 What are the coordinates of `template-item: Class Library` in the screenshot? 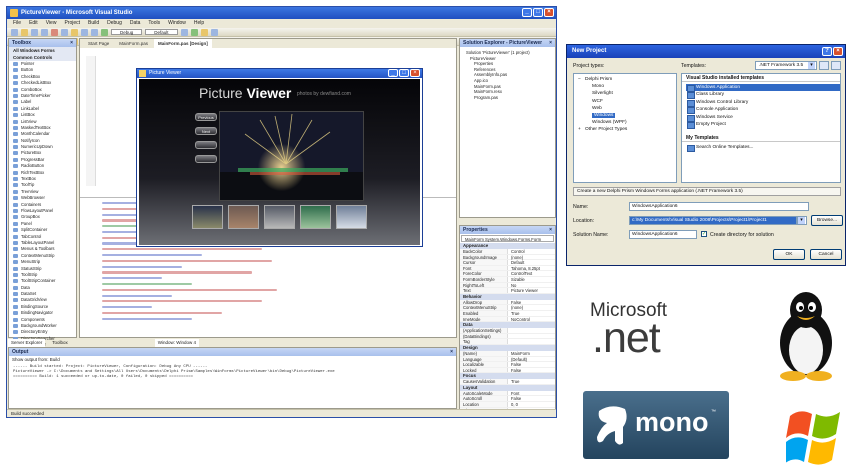 It's located at (763, 95).